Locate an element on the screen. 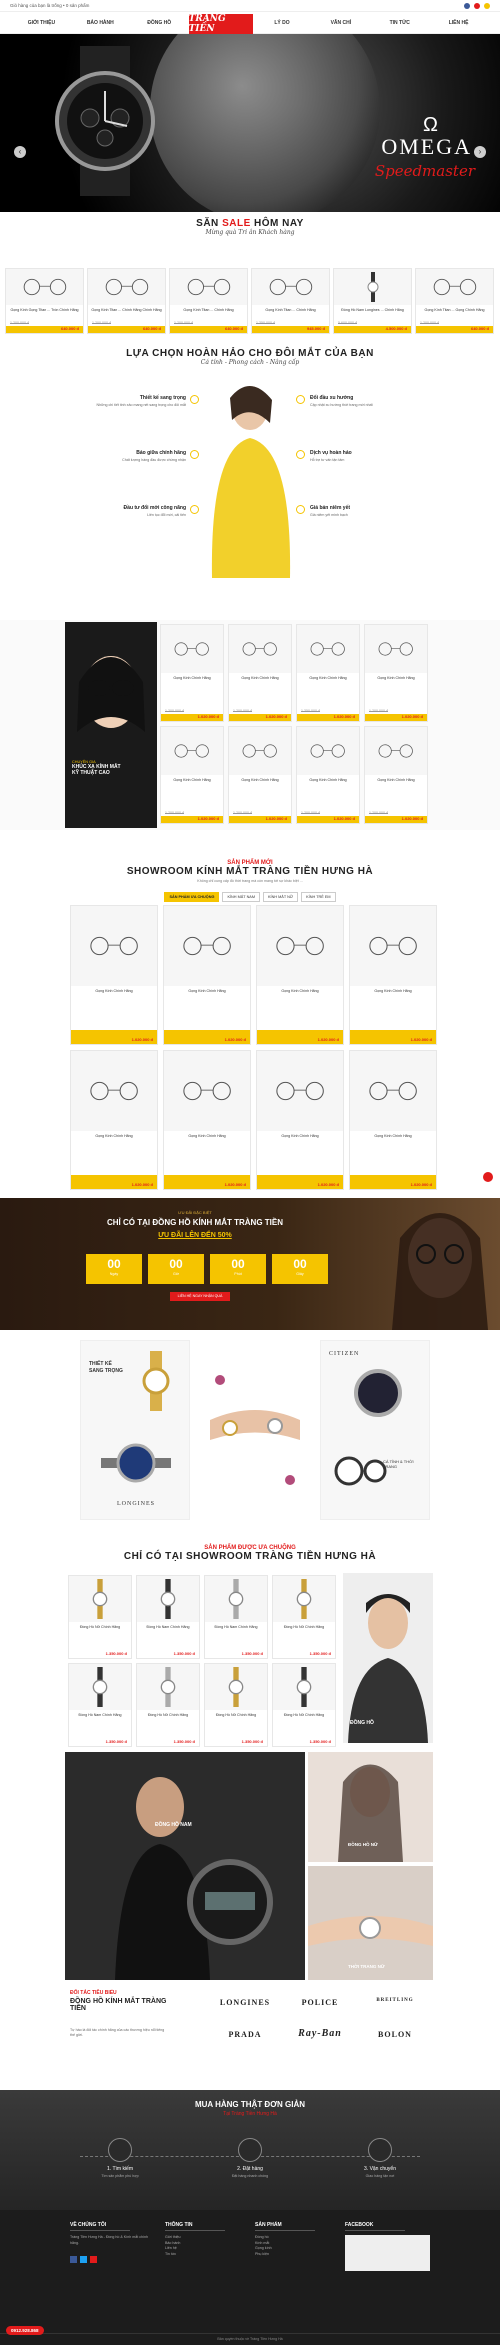 This screenshot has height=2345, width=500. brand-longines: LONGINES is located at coordinates (245, 2002).